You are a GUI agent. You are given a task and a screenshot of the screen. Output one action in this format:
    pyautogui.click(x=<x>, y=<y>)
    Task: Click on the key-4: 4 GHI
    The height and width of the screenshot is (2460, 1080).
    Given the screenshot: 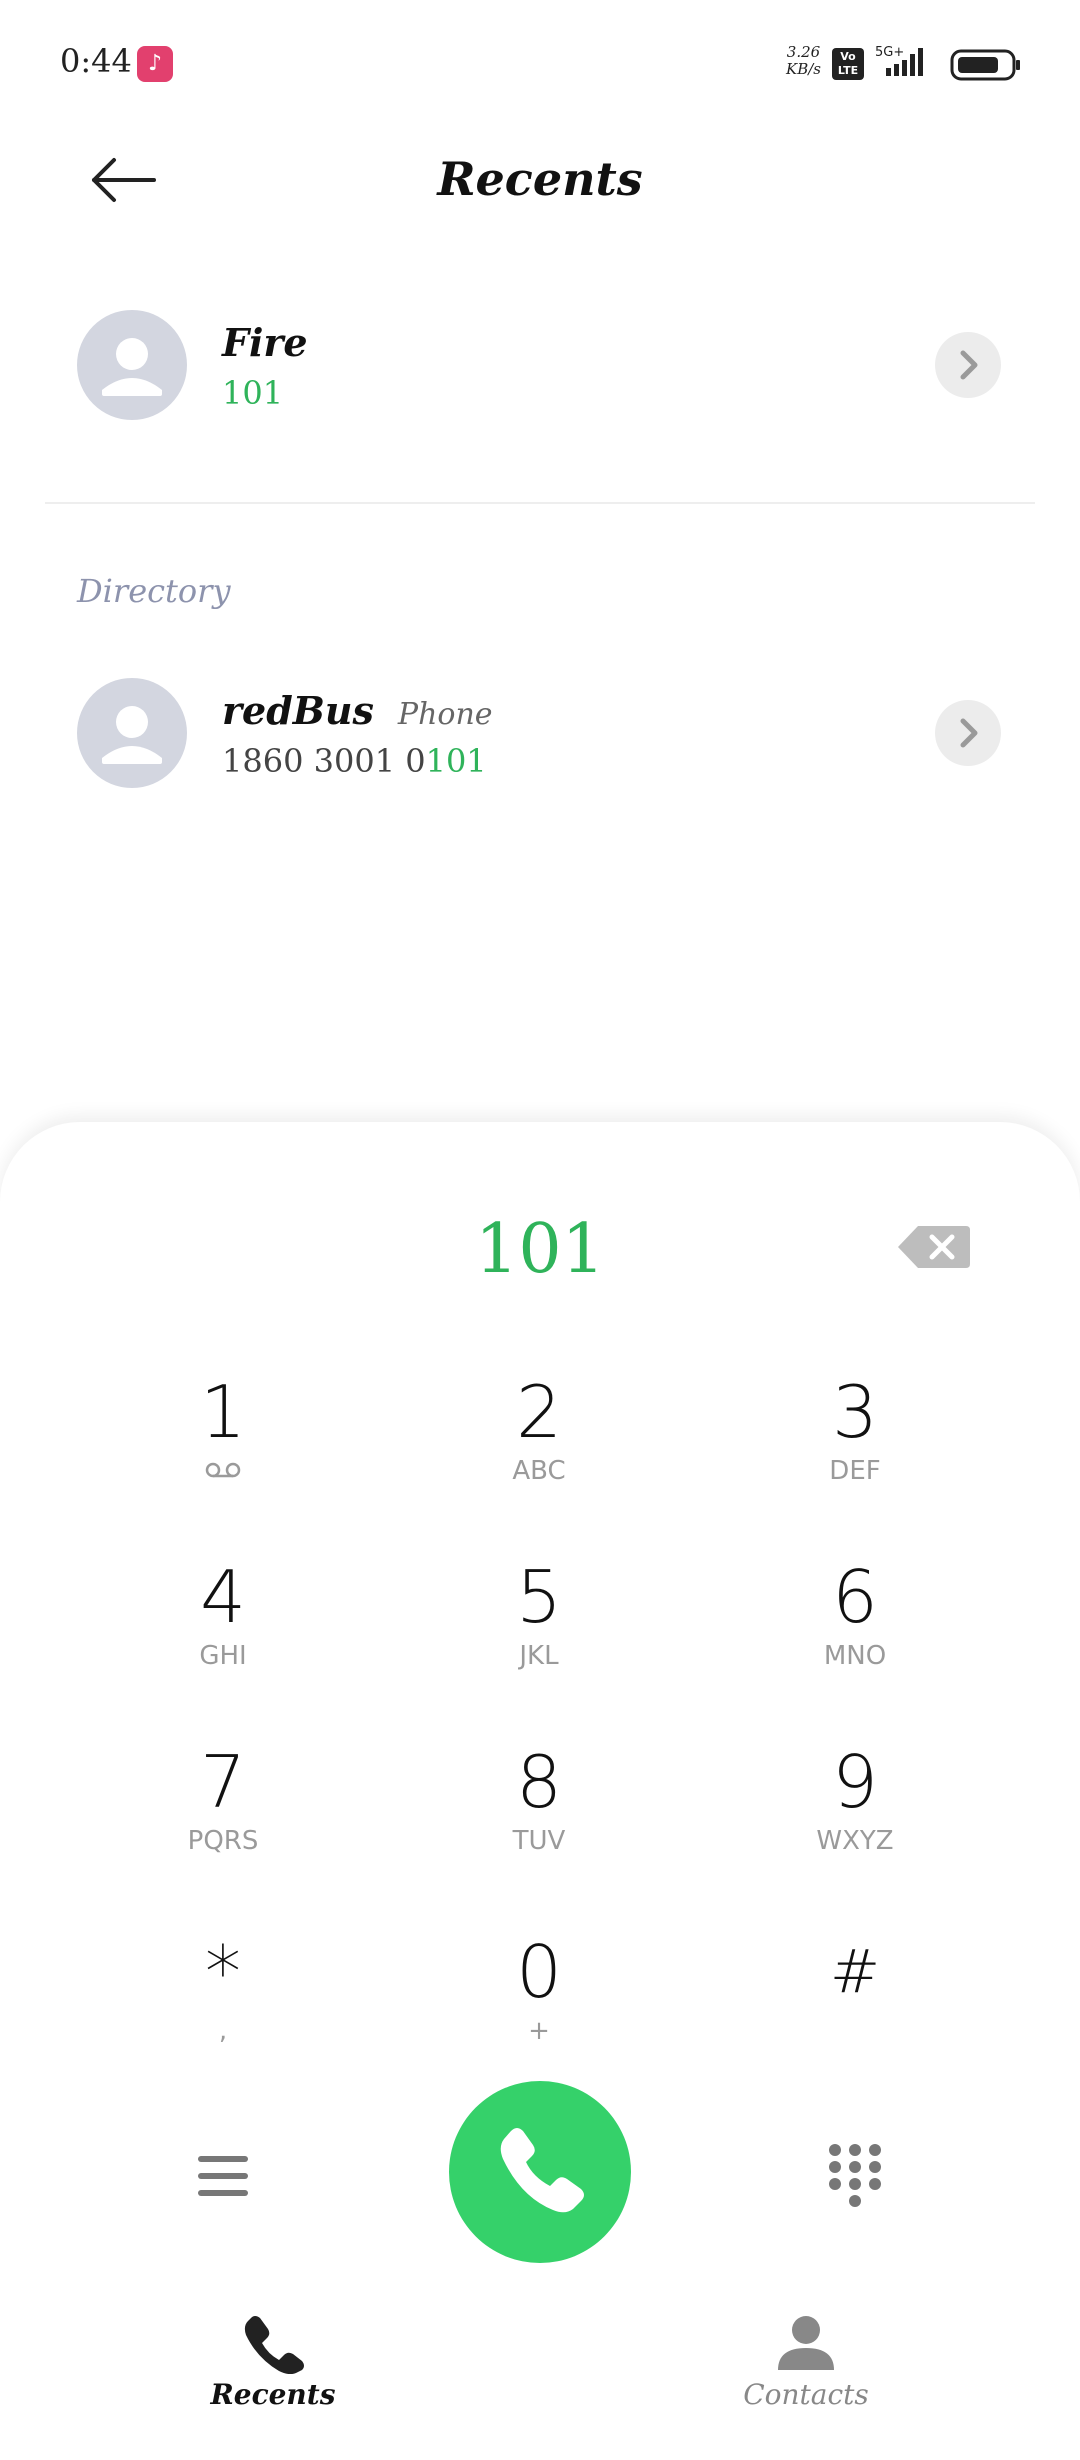 What is the action you would take?
    pyautogui.click(x=223, y=1630)
    